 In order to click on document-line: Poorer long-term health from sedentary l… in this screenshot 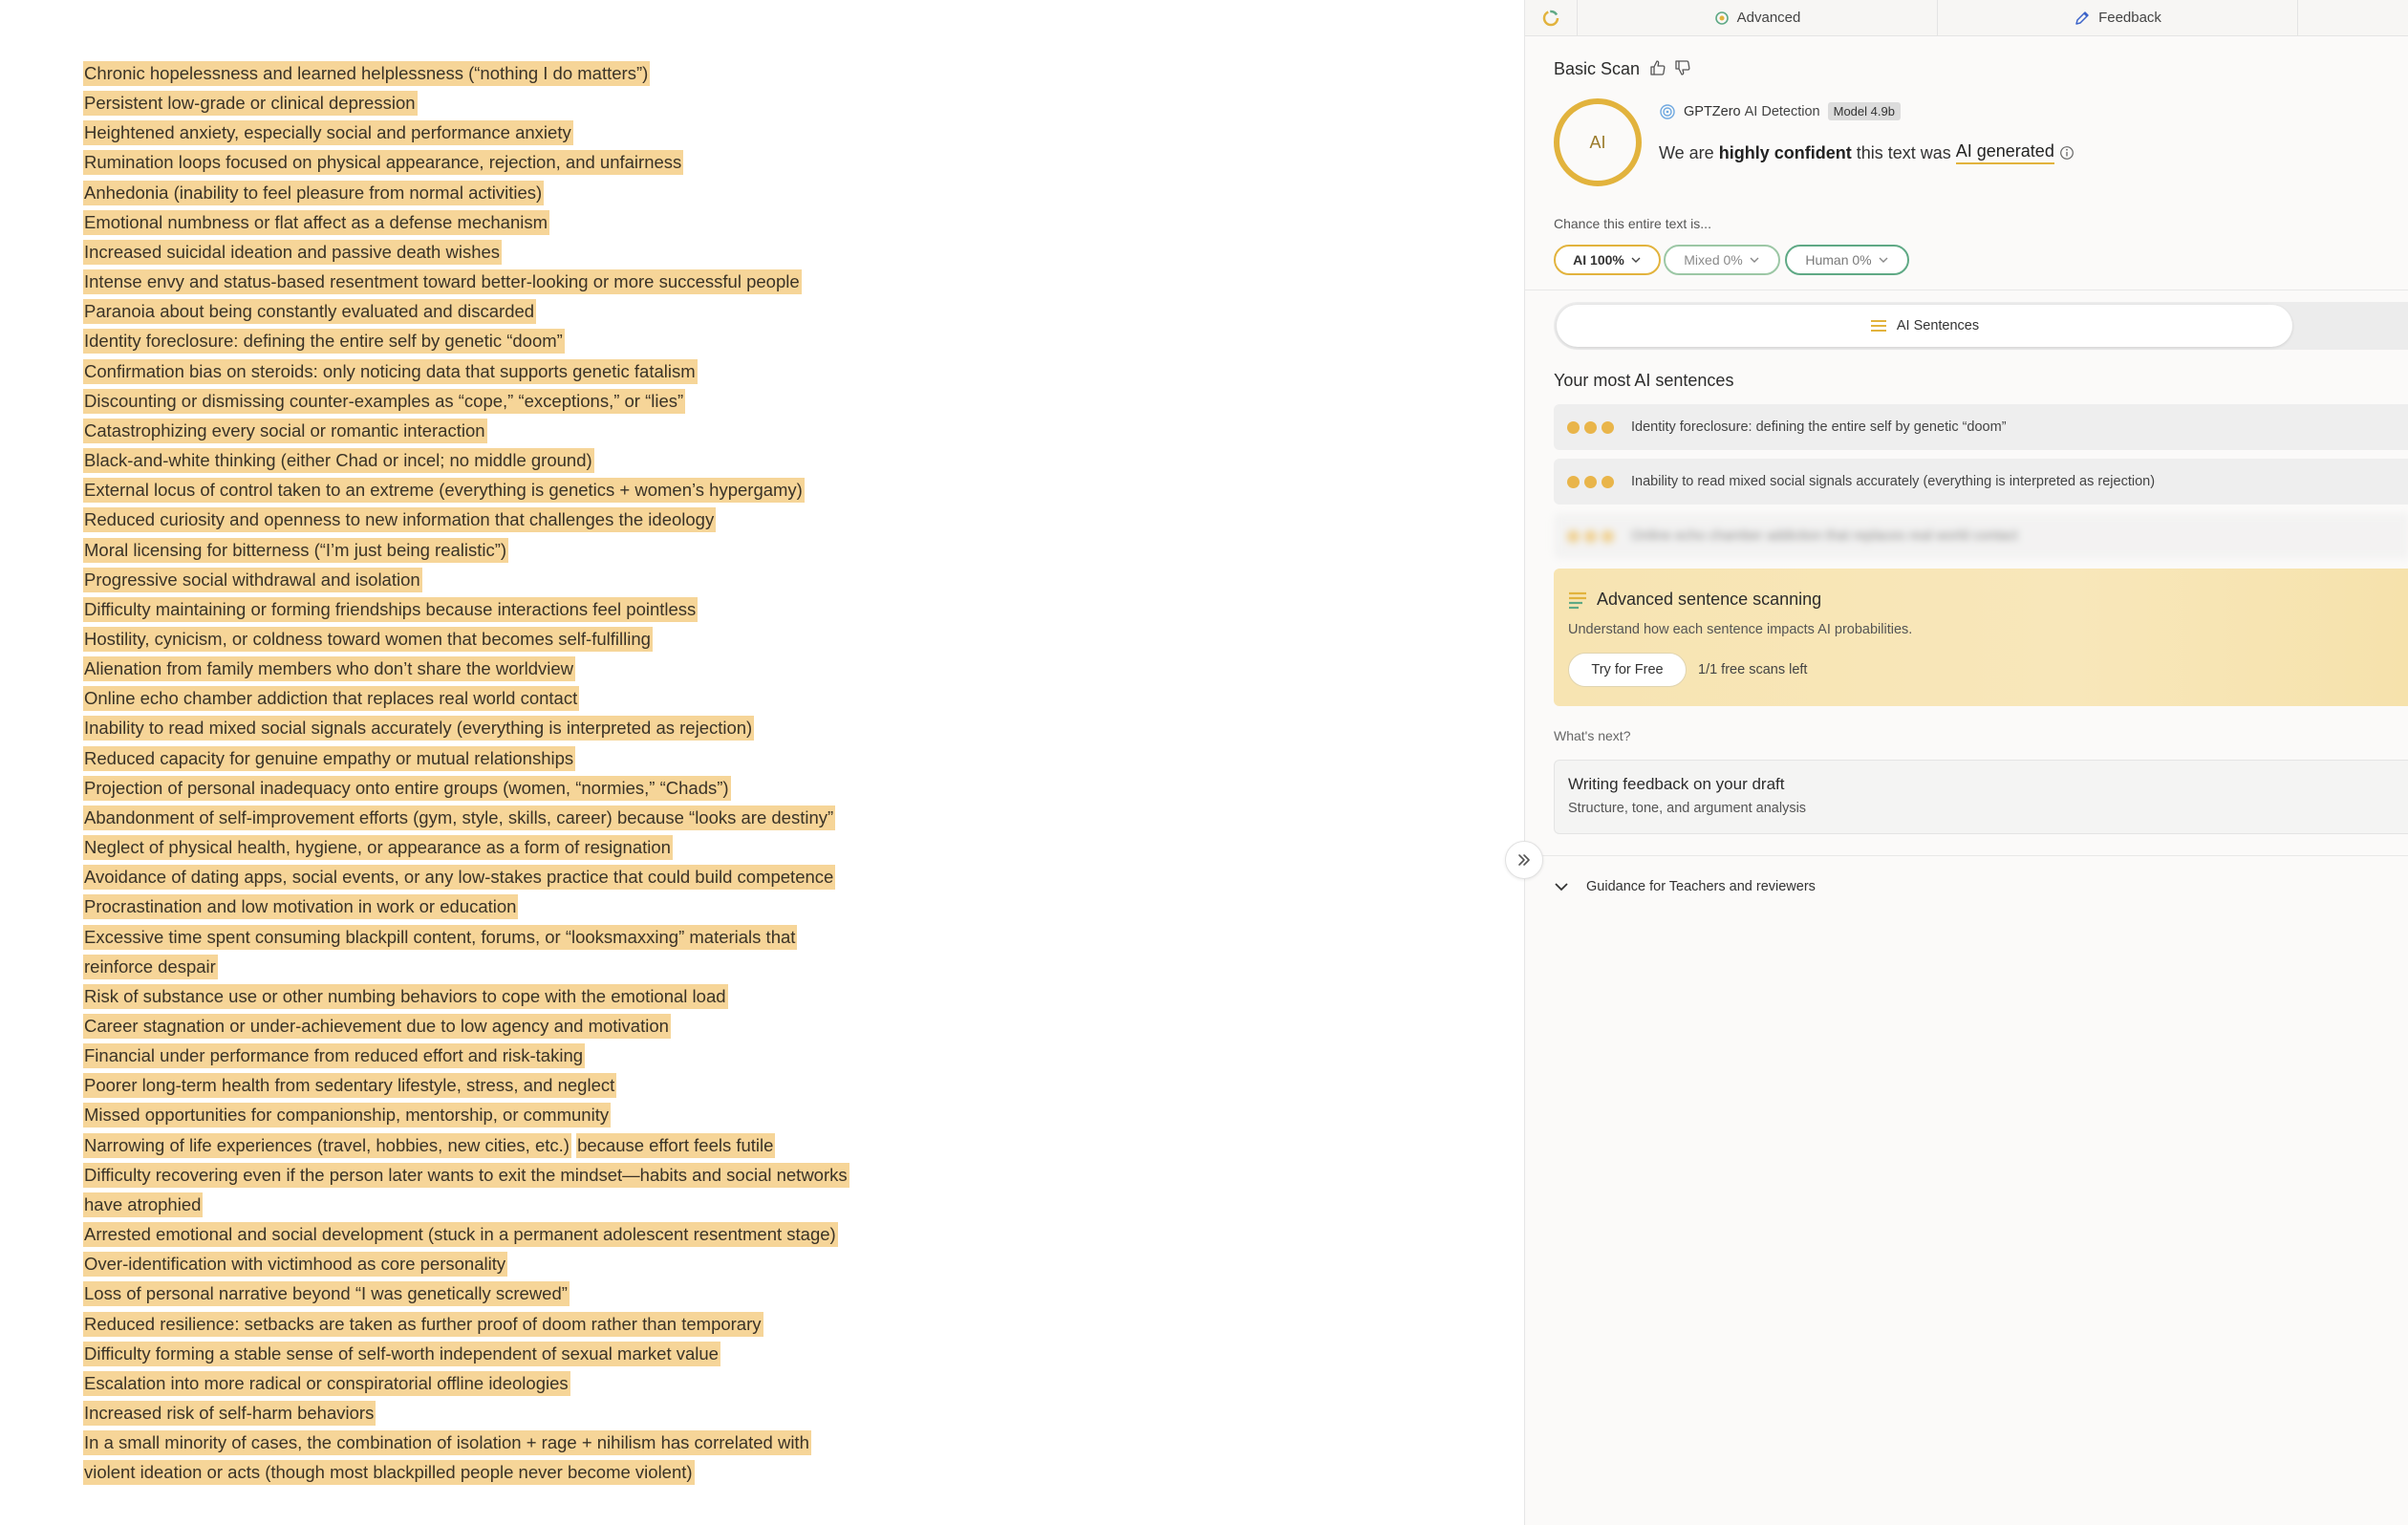, I will do `click(561, 1085)`.